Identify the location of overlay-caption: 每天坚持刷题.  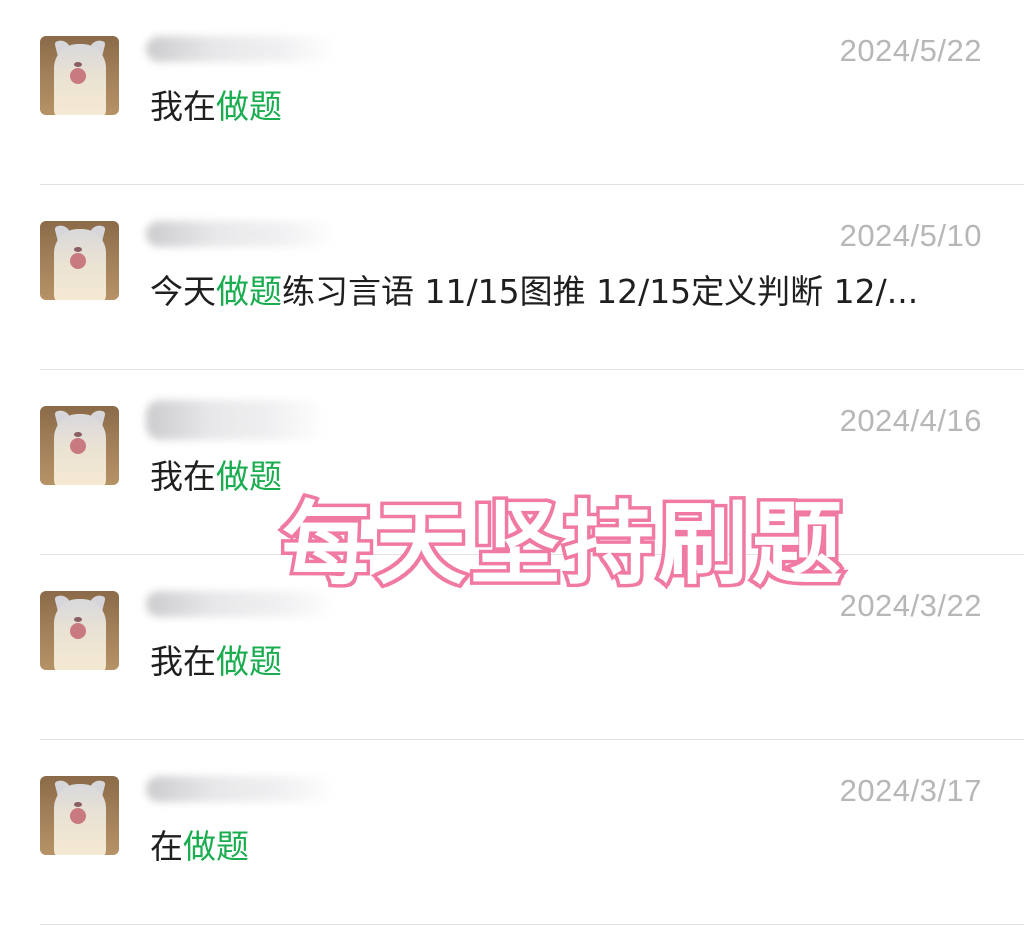
(562, 544).